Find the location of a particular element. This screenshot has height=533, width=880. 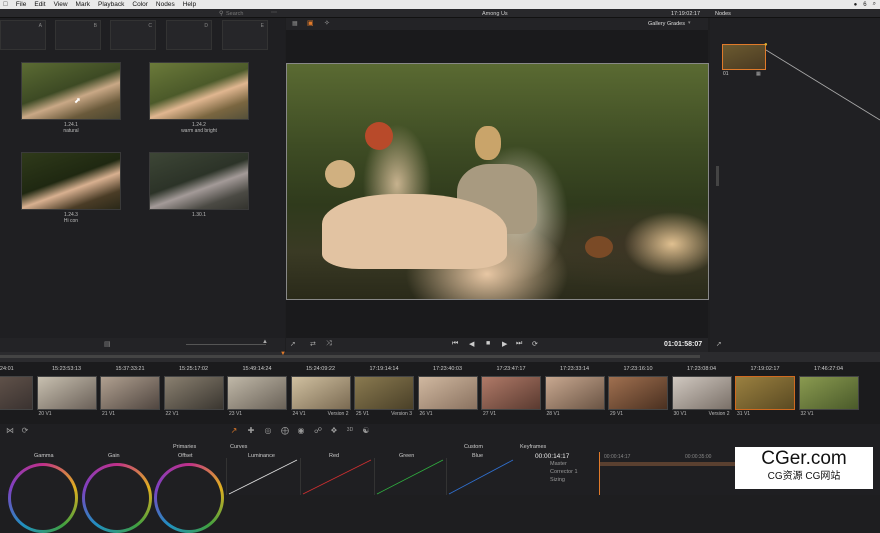

menu-mark: Mark is located at coordinates (83, 4).